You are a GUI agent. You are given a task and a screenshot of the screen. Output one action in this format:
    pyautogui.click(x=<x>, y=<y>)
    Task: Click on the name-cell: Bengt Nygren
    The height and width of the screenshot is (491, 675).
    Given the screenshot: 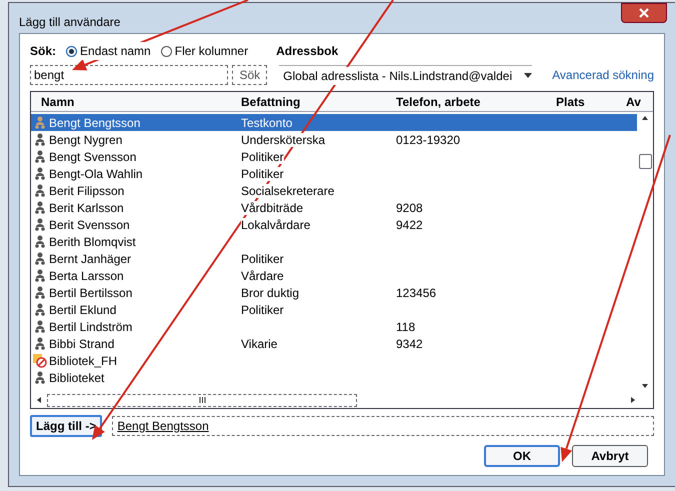 What is the action you would take?
    pyautogui.click(x=85, y=139)
    